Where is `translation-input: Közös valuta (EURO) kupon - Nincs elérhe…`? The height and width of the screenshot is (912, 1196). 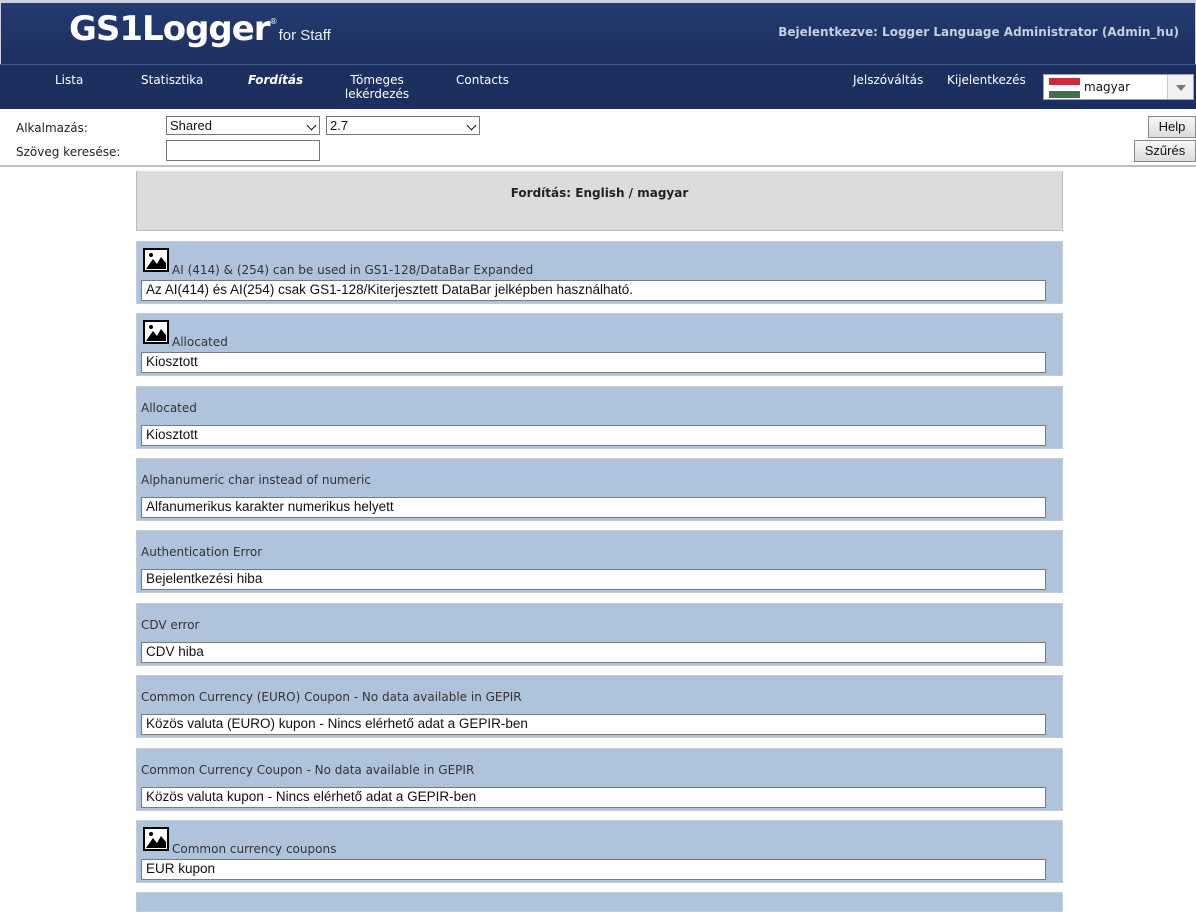
translation-input: Közös valuta (EURO) kupon - Nincs elérhe… is located at coordinates (593, 724).